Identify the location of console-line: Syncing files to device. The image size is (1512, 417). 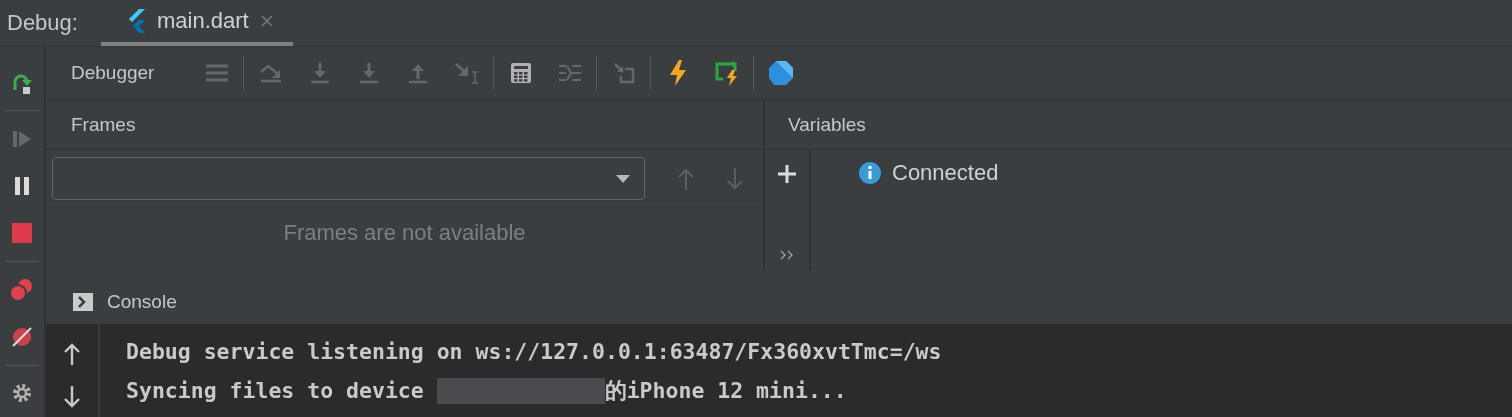
(275, 390).